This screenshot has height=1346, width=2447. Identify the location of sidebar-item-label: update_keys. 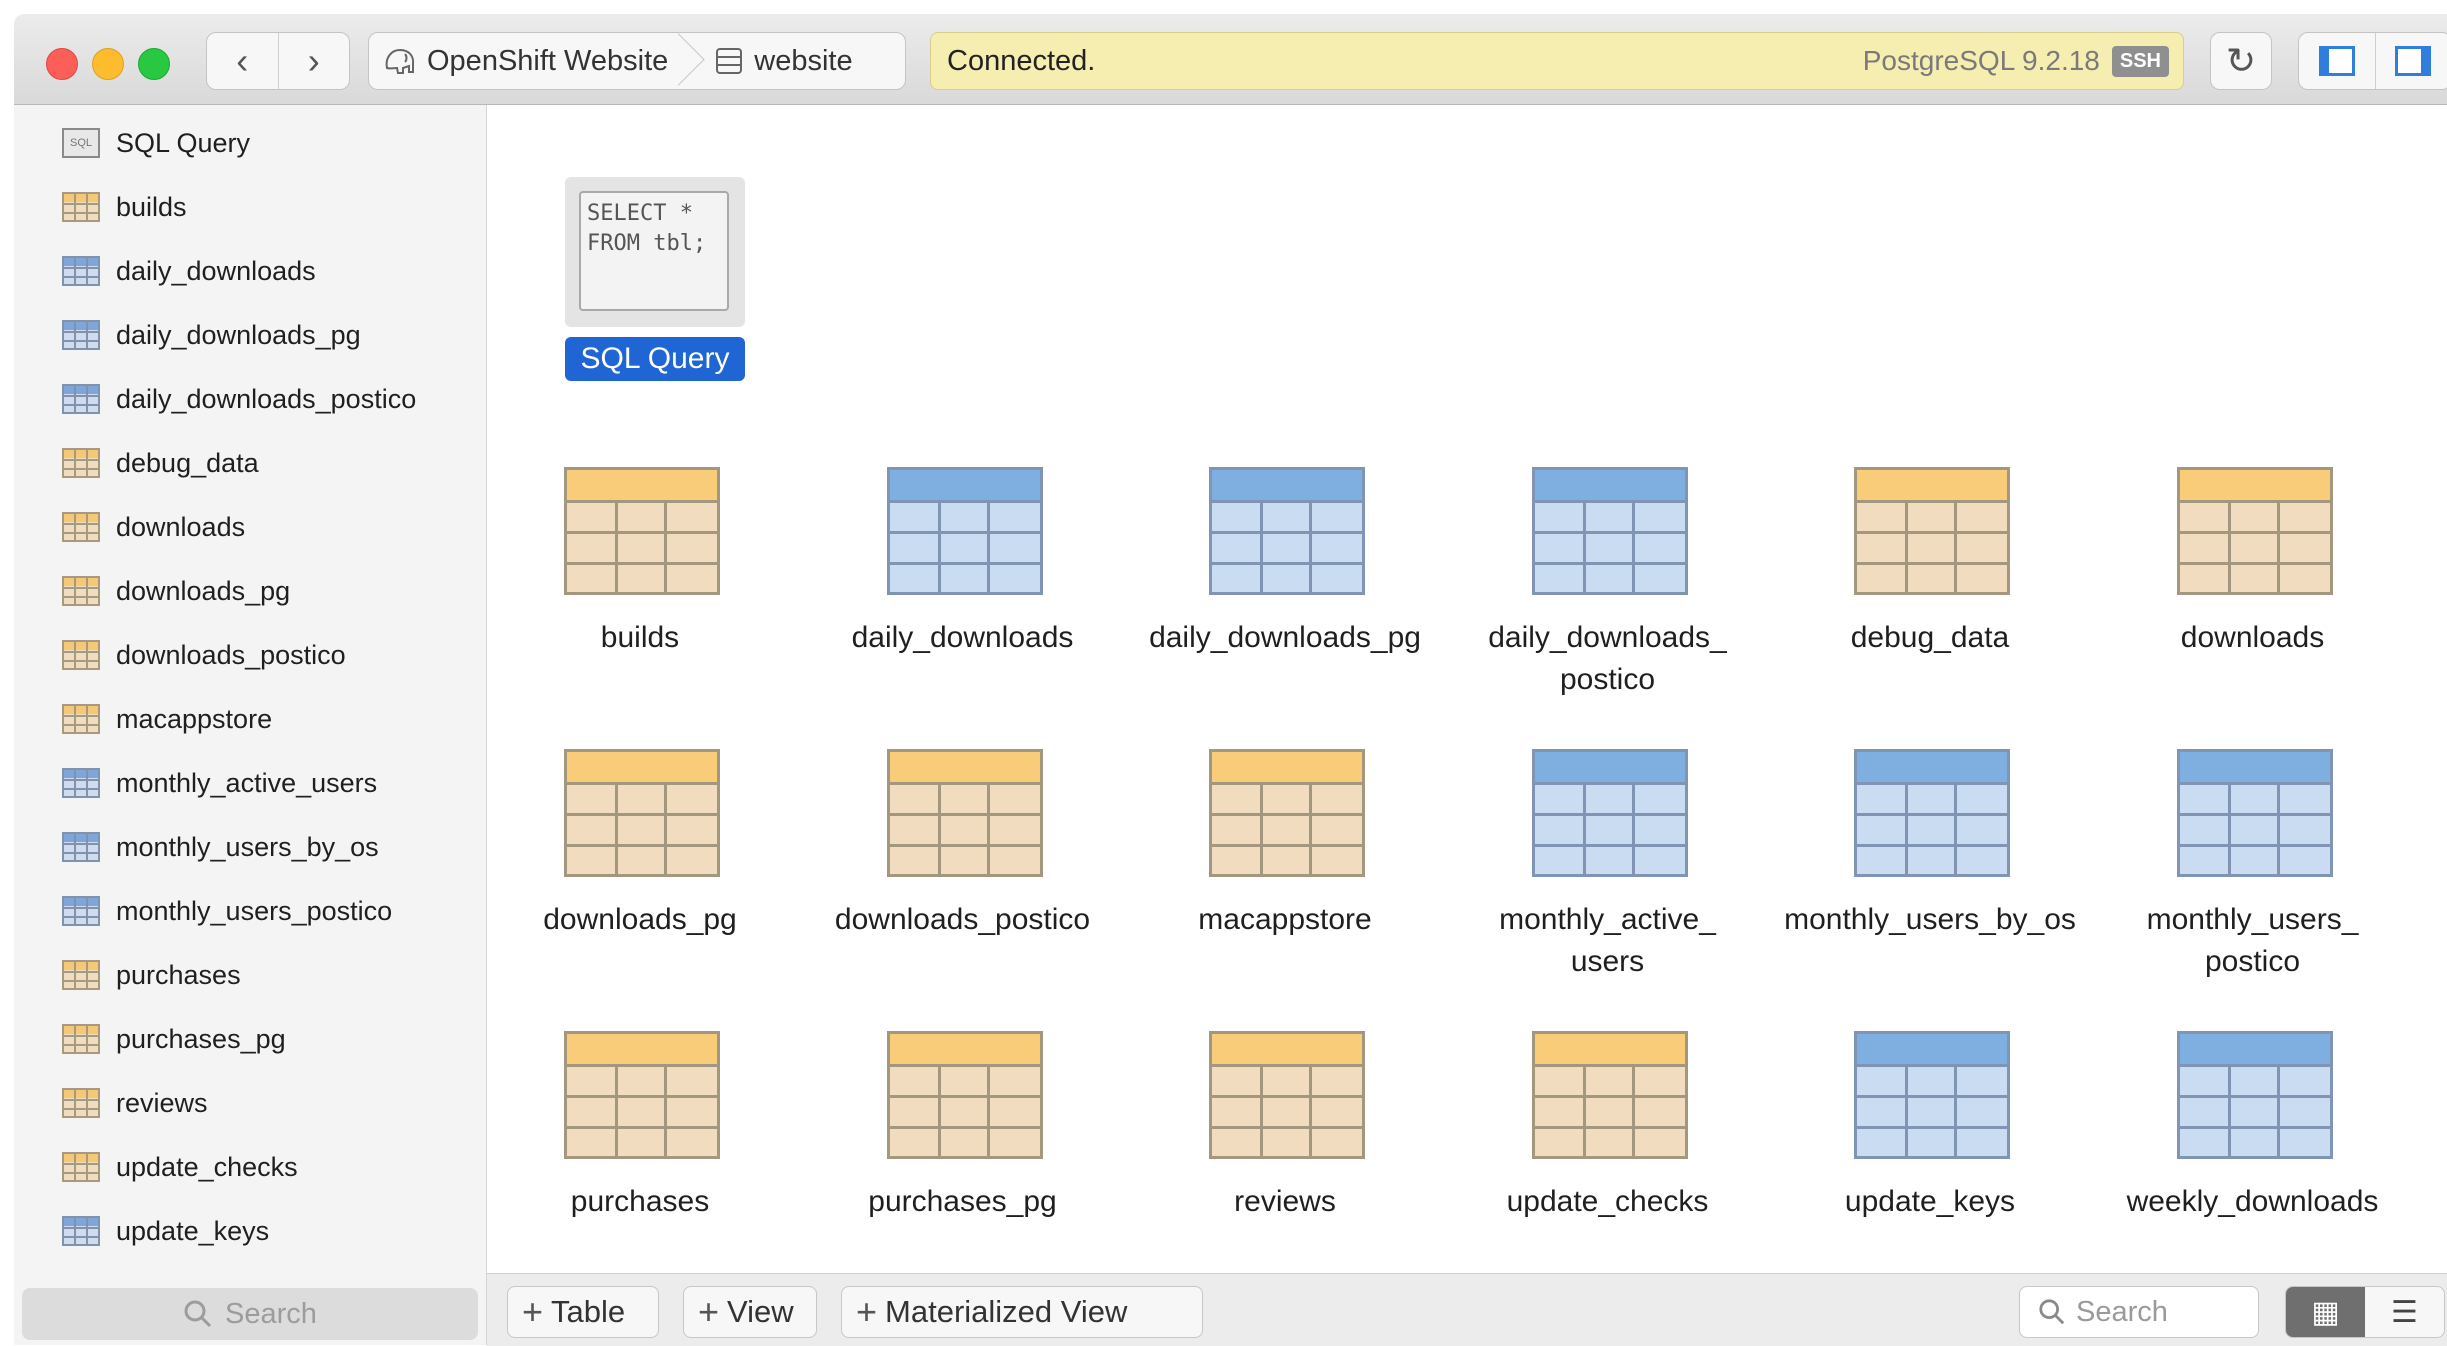
(192, 1231).